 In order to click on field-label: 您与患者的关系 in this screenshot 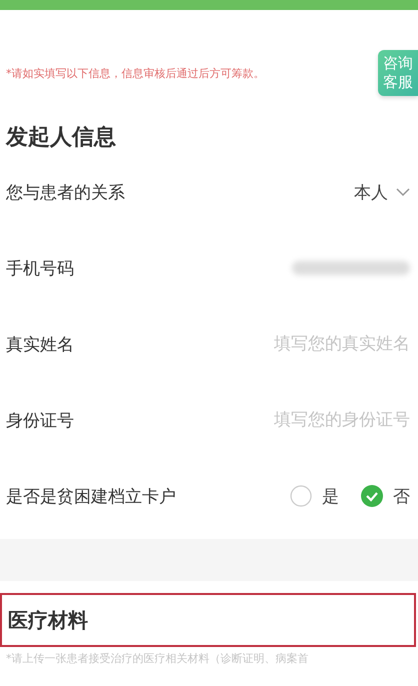, I will do `click(65, 193)`.